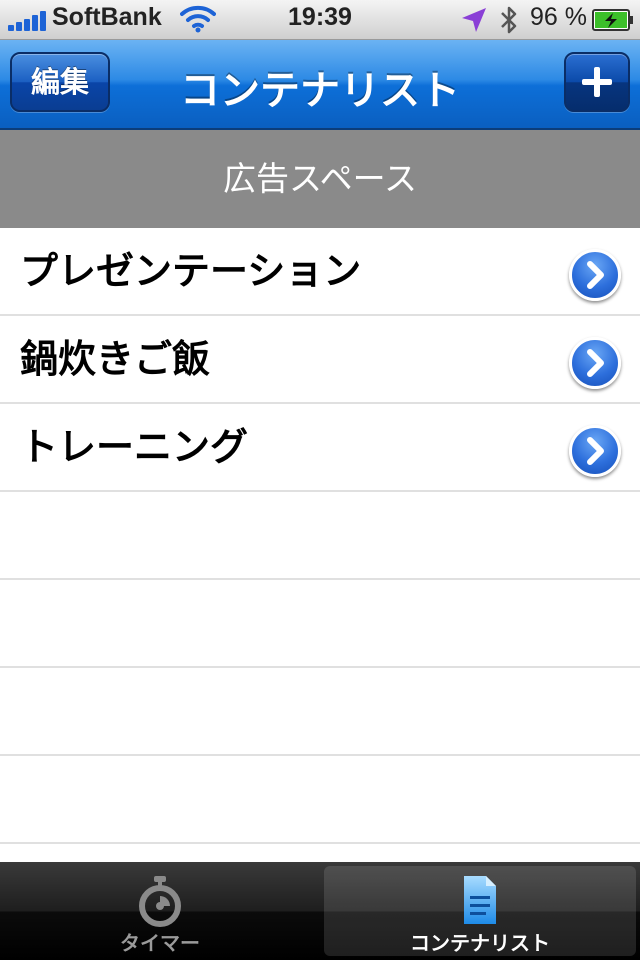  I want to click on carrier-name: SoftBank, so click(107, 17).